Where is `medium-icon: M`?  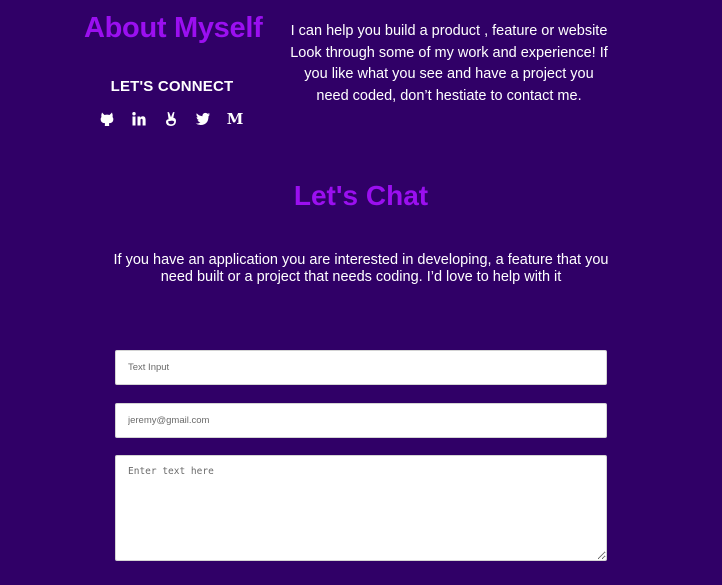 medium-icon: M is located at coordinates (235, 119).